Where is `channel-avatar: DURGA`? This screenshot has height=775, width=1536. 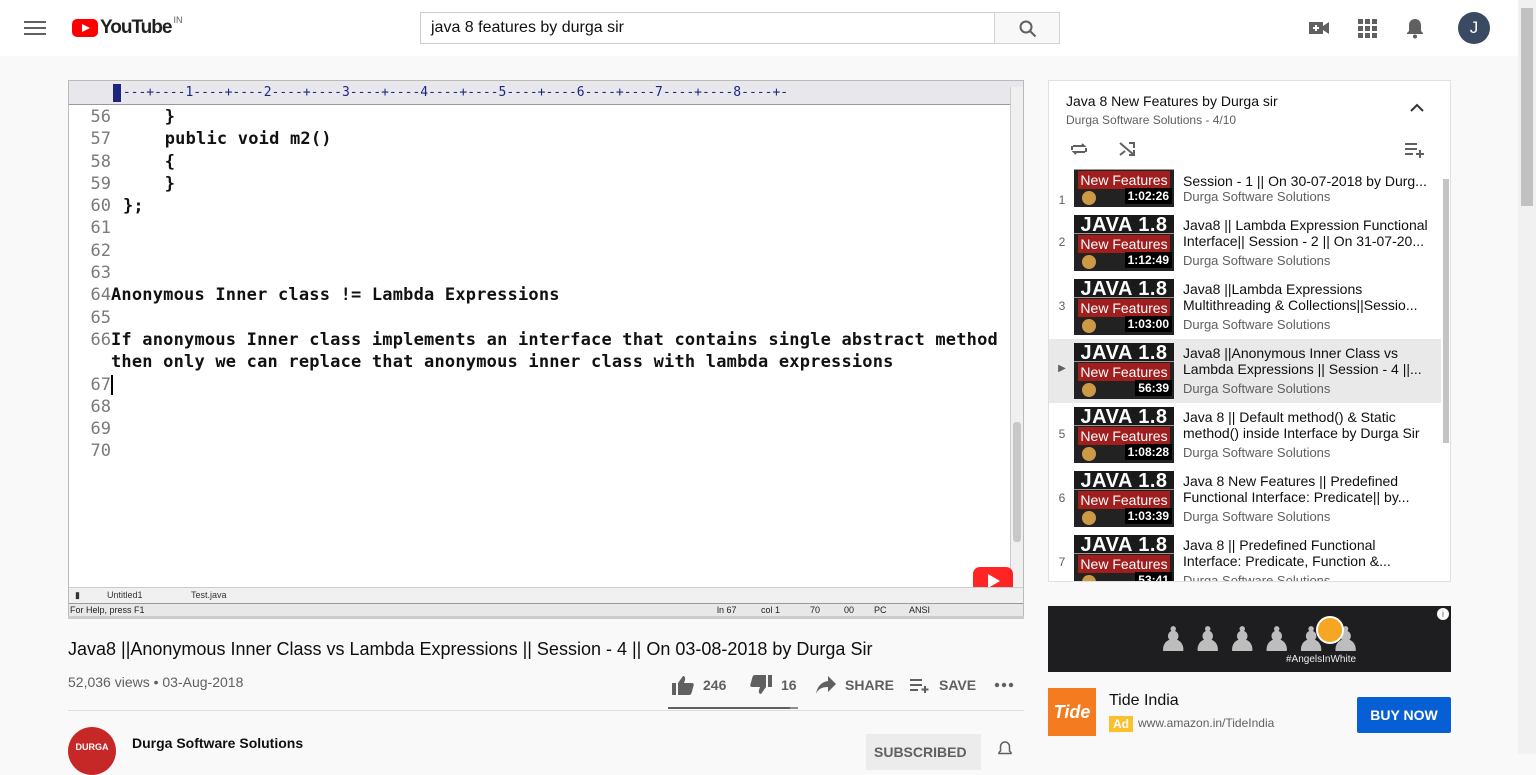
channel-avatar: DURGA is located at coordinates (92, 751).